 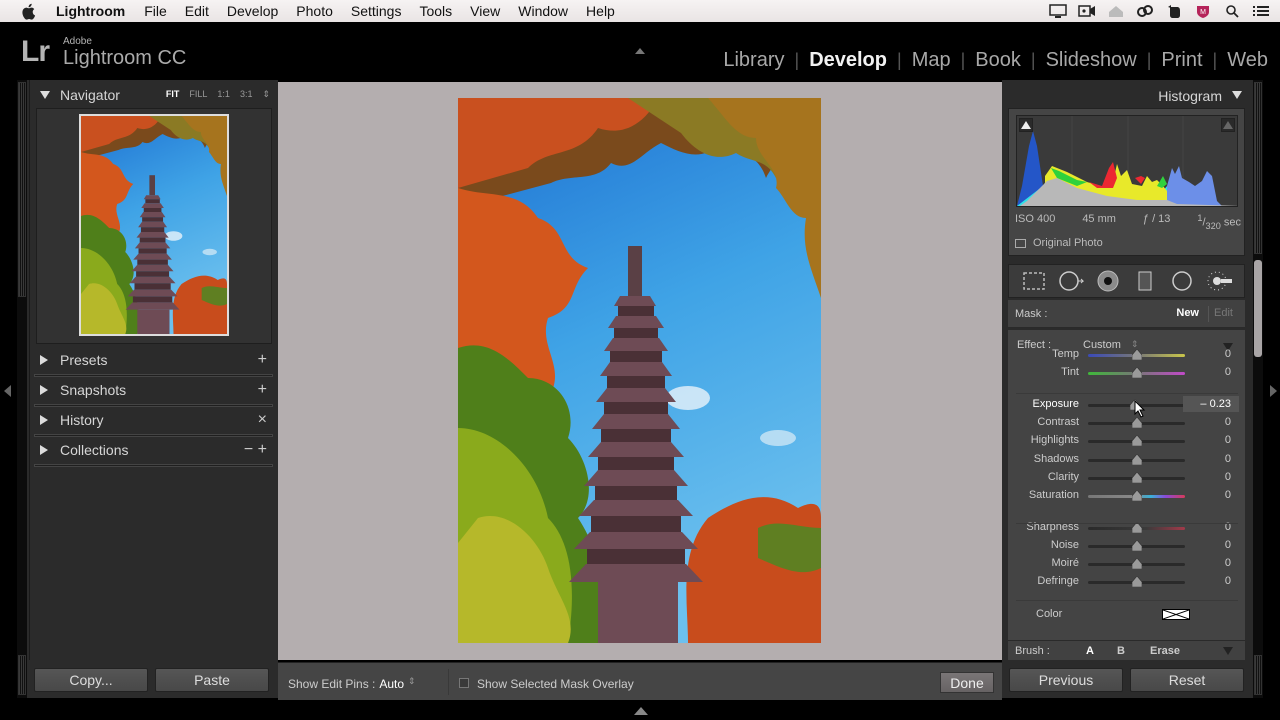 What do you see at coordinates (1065, 563) in the screenshot?
I see `slider-label: Moiré` at bounding box center [1065, 563].